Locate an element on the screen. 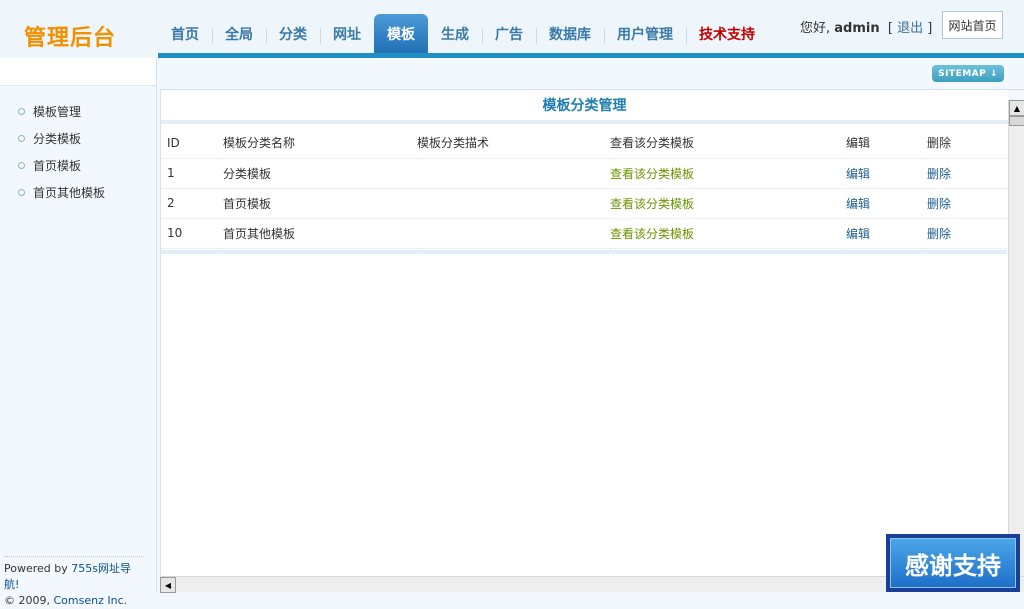  logout-link: 退出 is located at coordinates (910, 28).